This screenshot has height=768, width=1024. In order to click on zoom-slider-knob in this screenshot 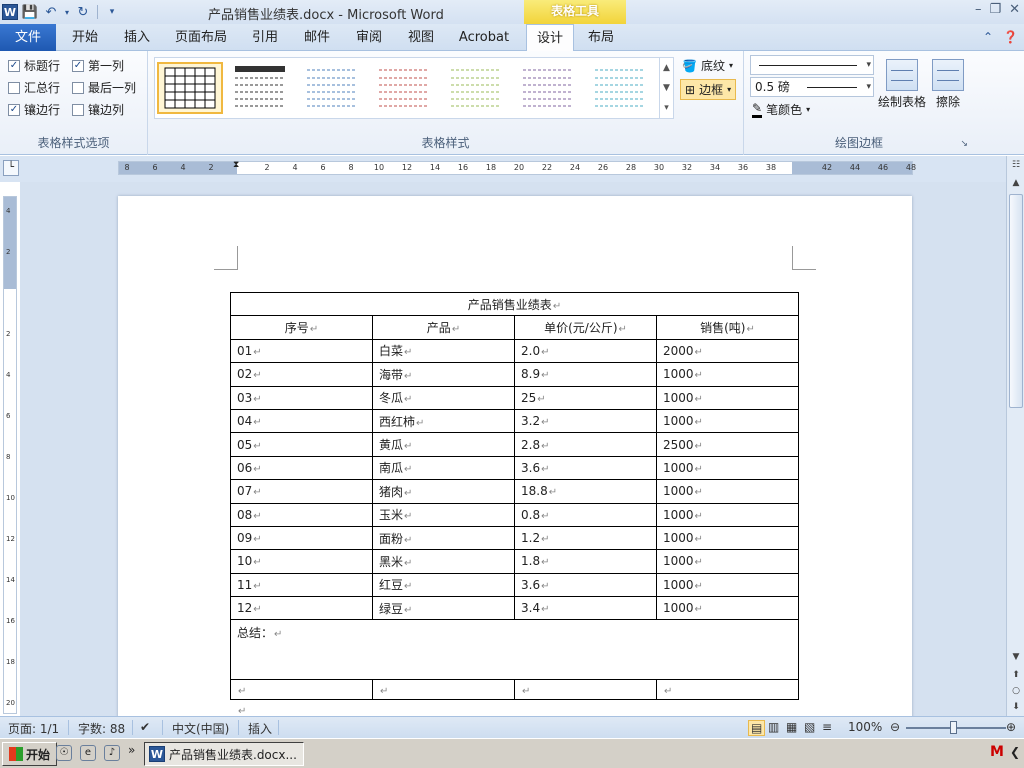, I will do `click(953, 727)`.